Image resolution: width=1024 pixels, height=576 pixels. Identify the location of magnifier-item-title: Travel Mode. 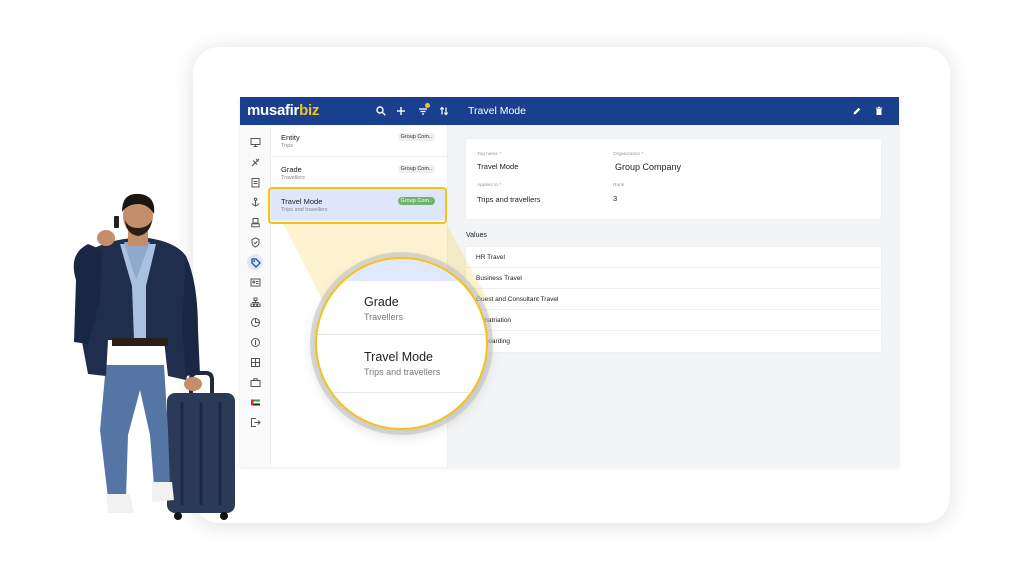
(399, 357).